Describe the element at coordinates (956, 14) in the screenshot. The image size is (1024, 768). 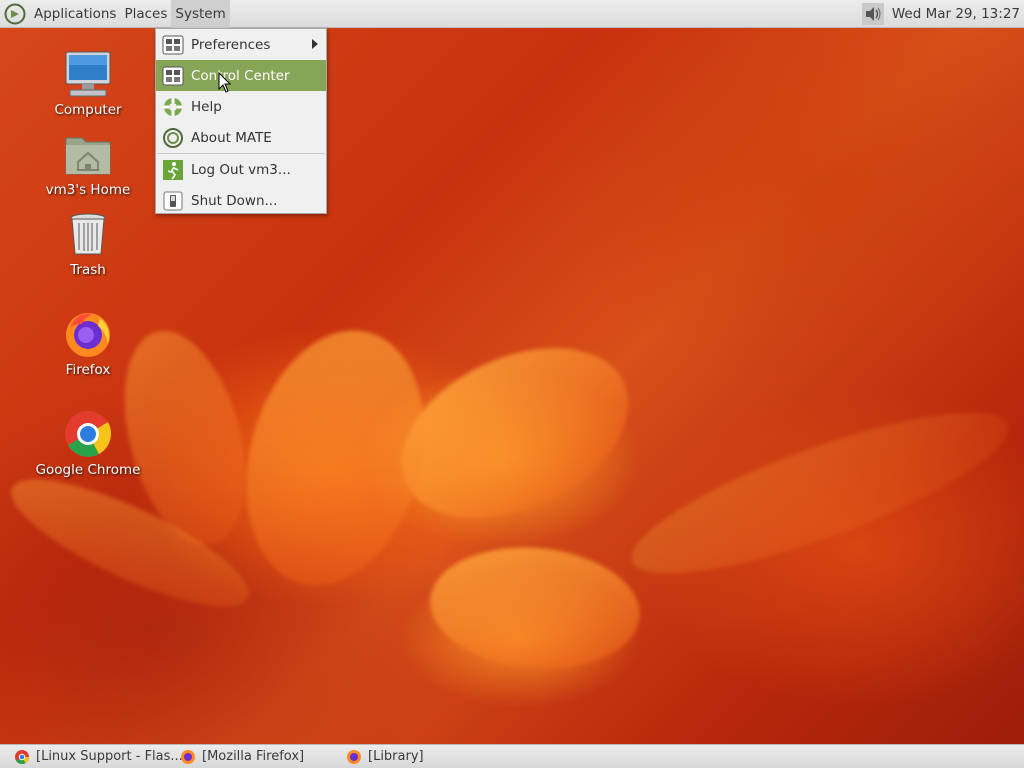
I see `clock: Wed Mar 29, 13:27` at that location.